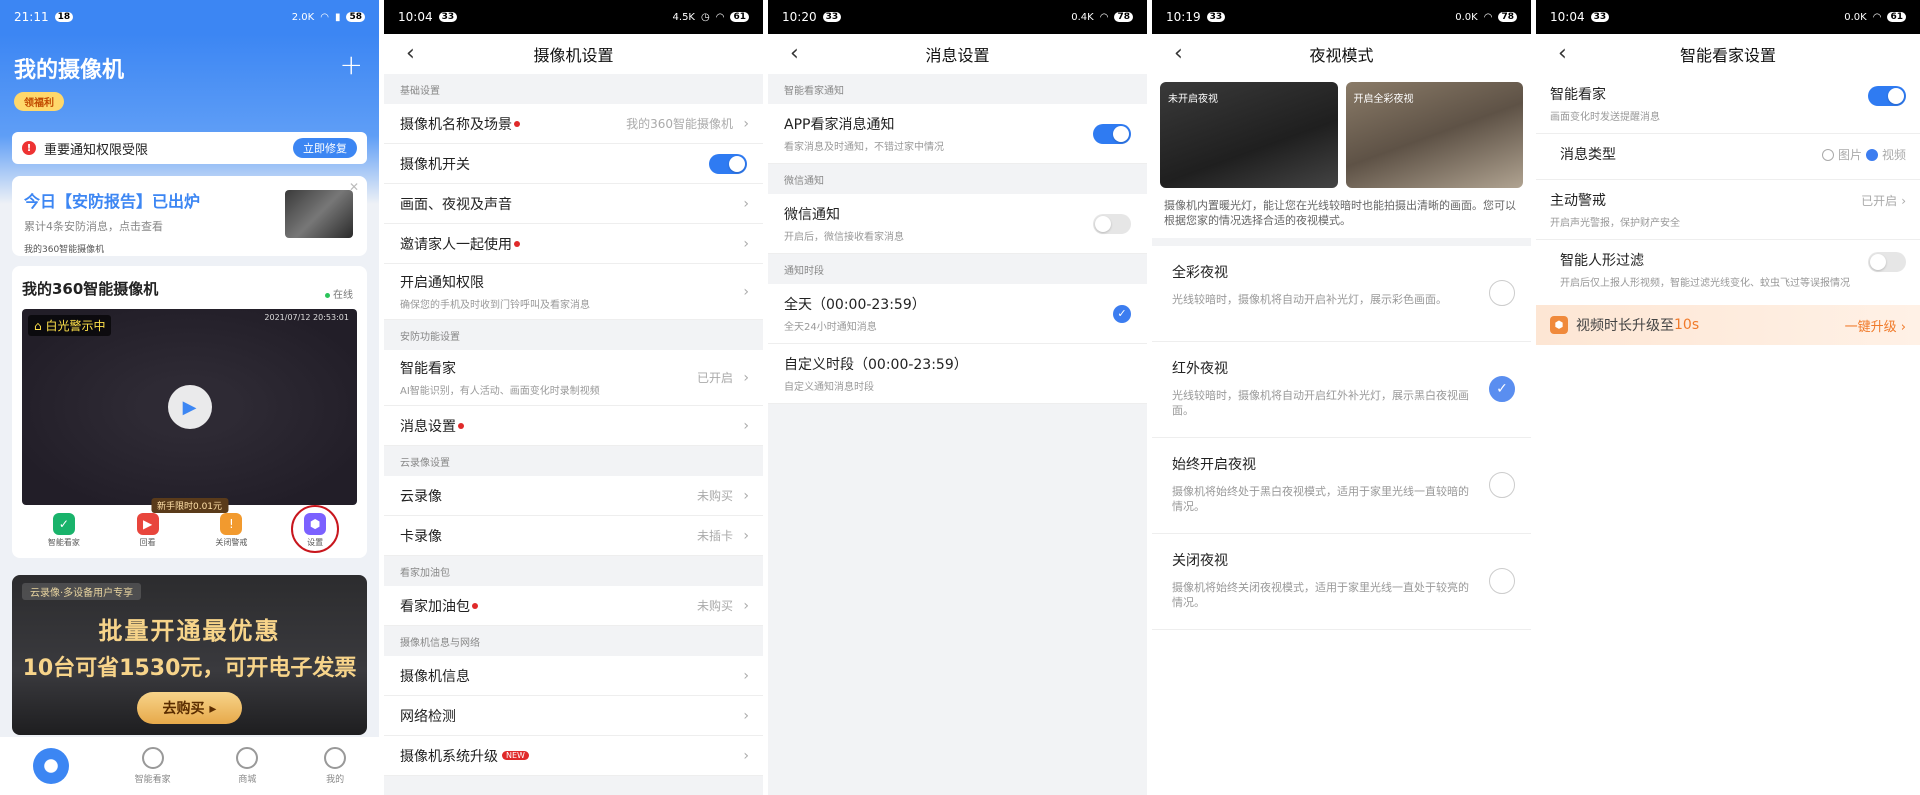 Image resolution: width=1920 pixels, height=795 pixels. I want to click on close-icon: ✕, so click(354, 187).